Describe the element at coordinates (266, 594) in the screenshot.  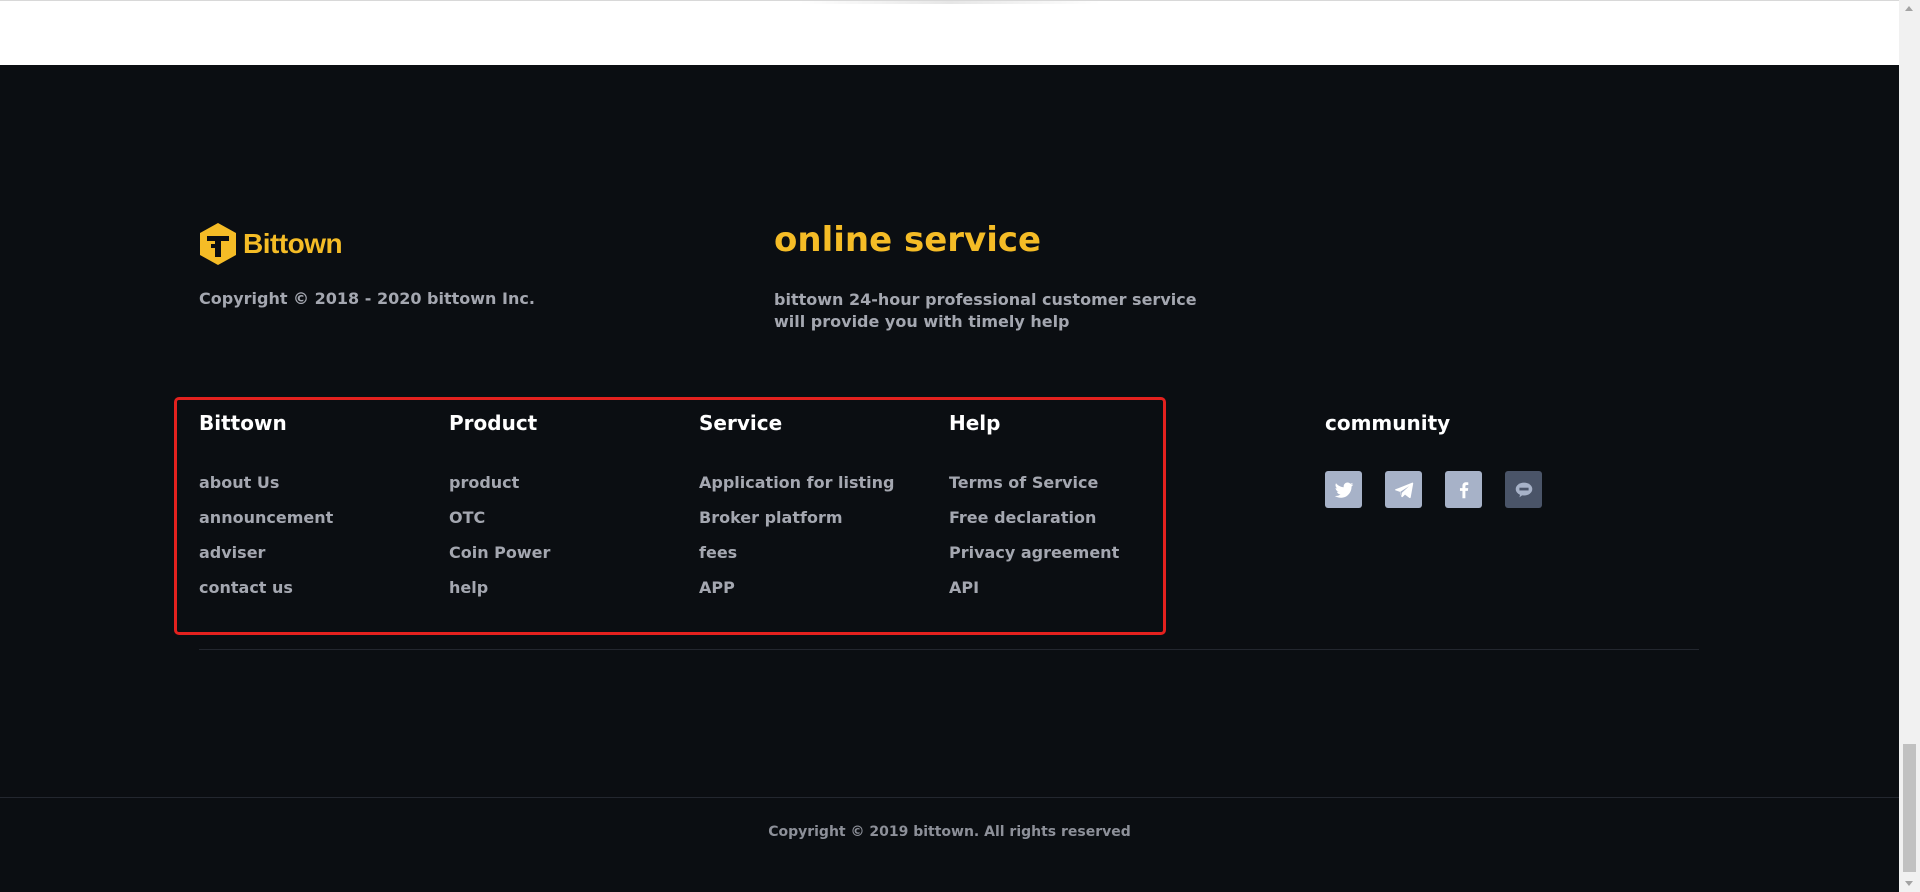
I see `link-contact-us: contact us` at that location.